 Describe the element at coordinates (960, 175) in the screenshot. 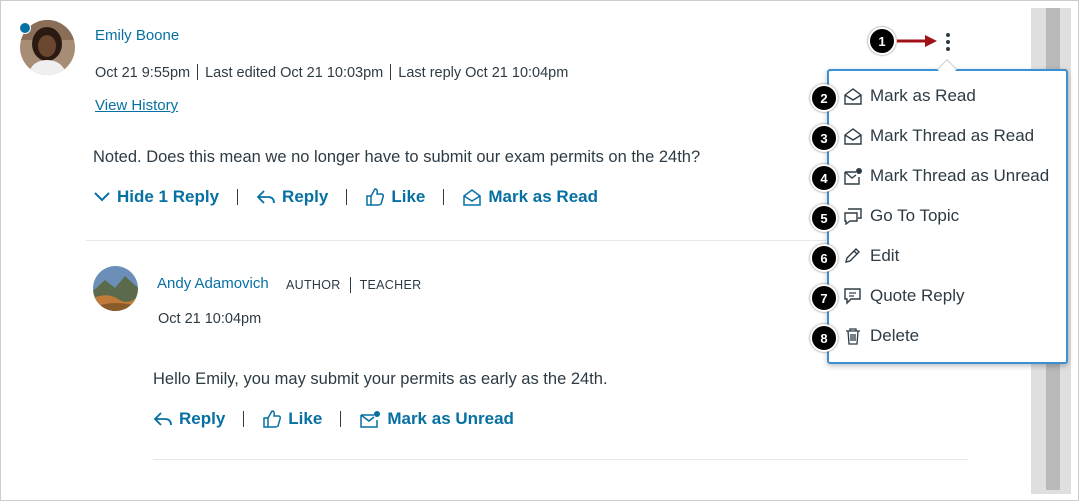

I see `menu-item-label: Mark Thread as Unread` at that location.